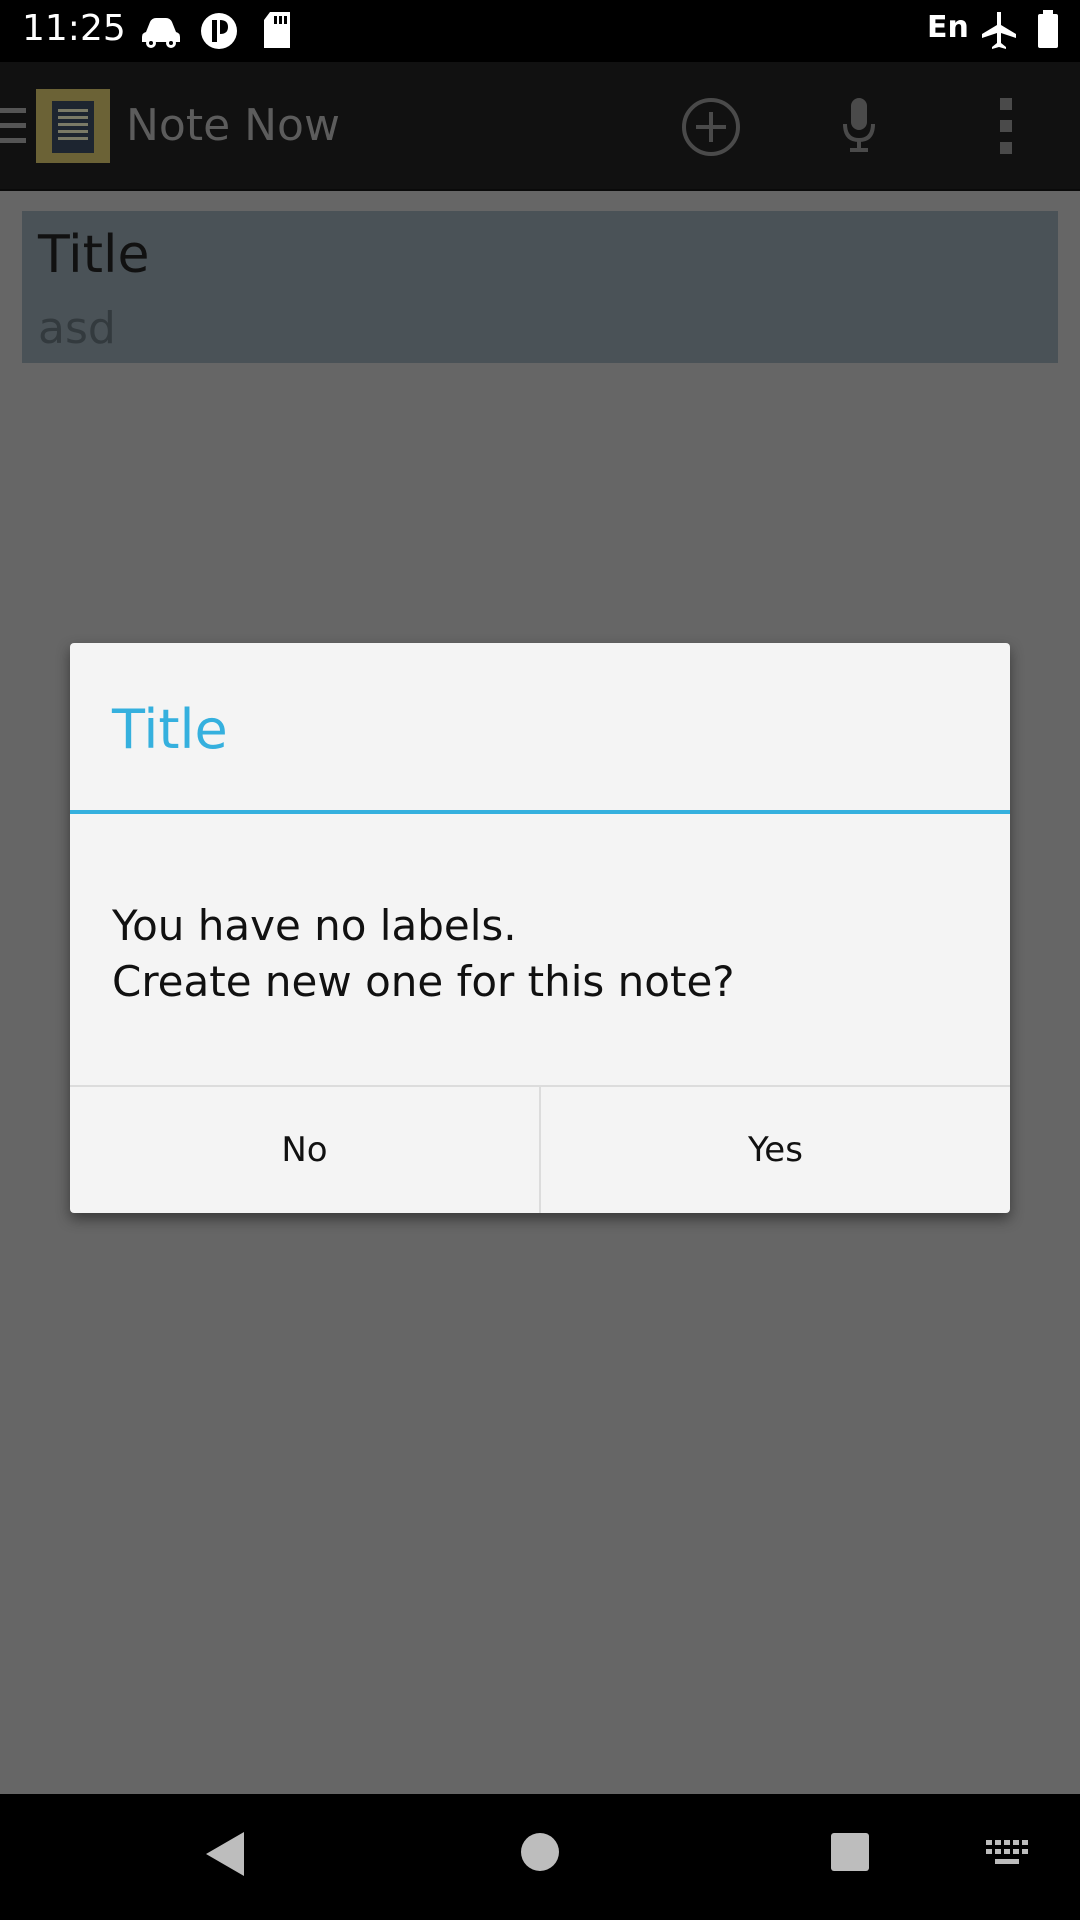 The width and height of the screenshot is (1080, 1920). What do you see at coordinates (1048, 32) in the screenshot?
I see `battery-icon` at bounding box center [1048, 32].